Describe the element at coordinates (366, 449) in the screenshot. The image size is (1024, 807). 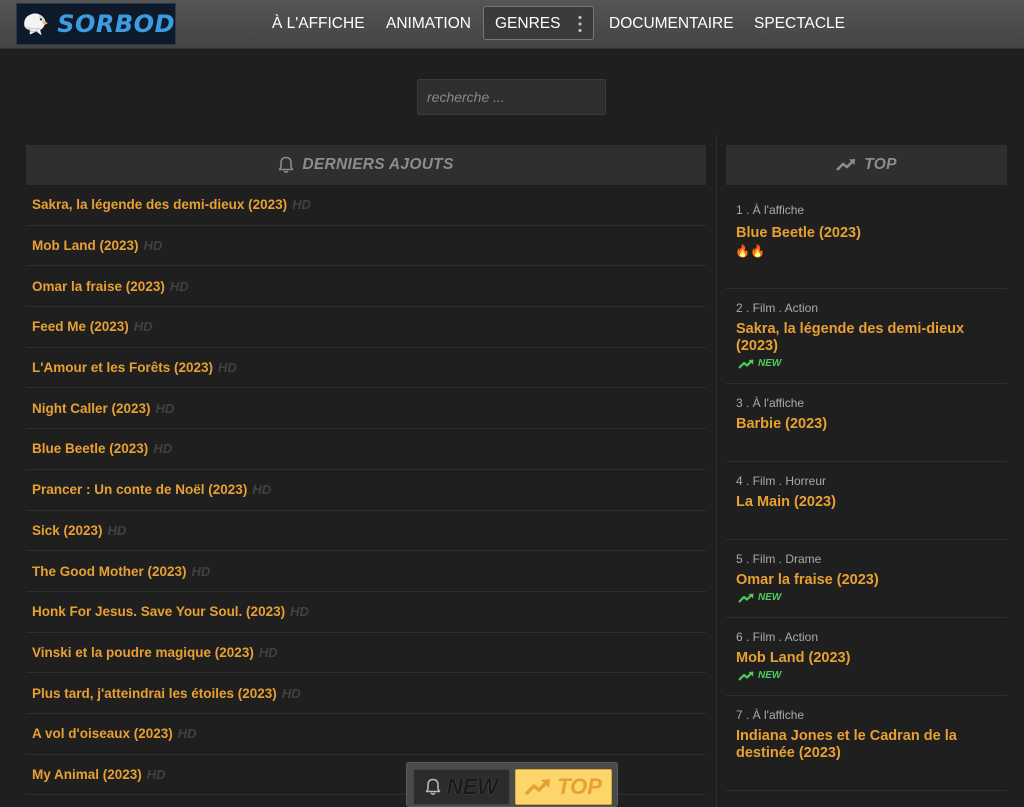
I see `latest-item: Blue Beetle (2023) HD` at that location.